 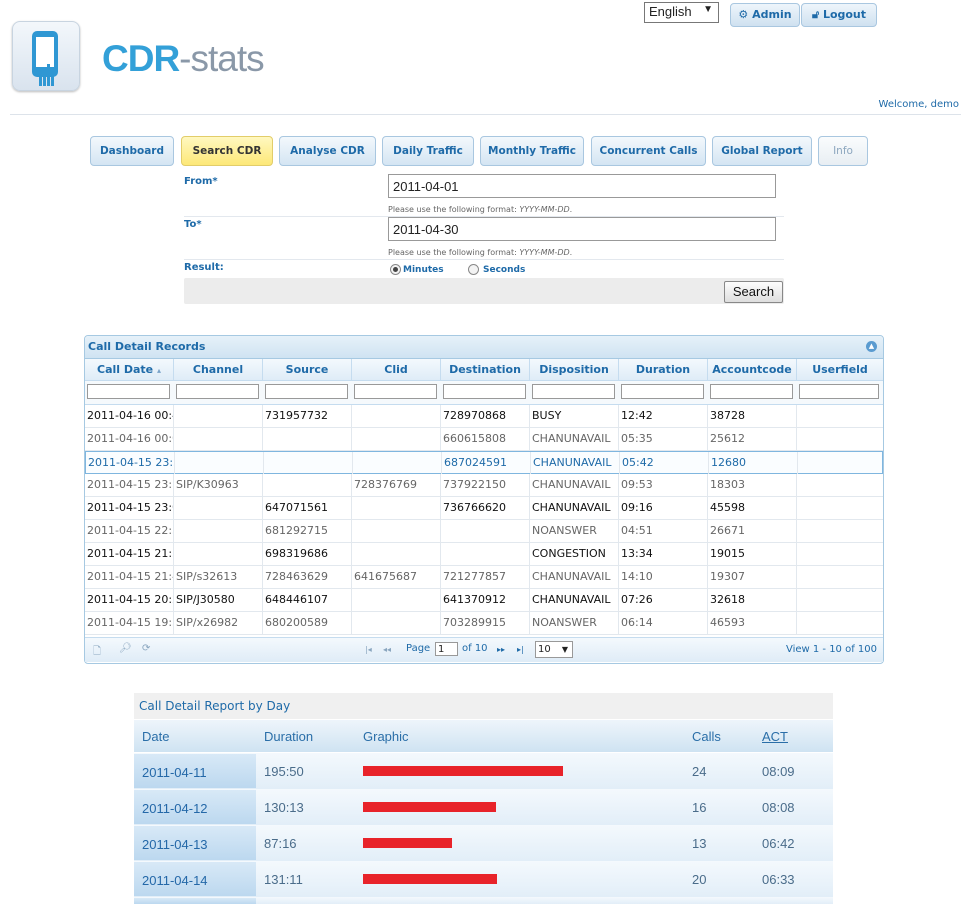 I want to click on report-col-act: ACT, so click(x=775, y=736).